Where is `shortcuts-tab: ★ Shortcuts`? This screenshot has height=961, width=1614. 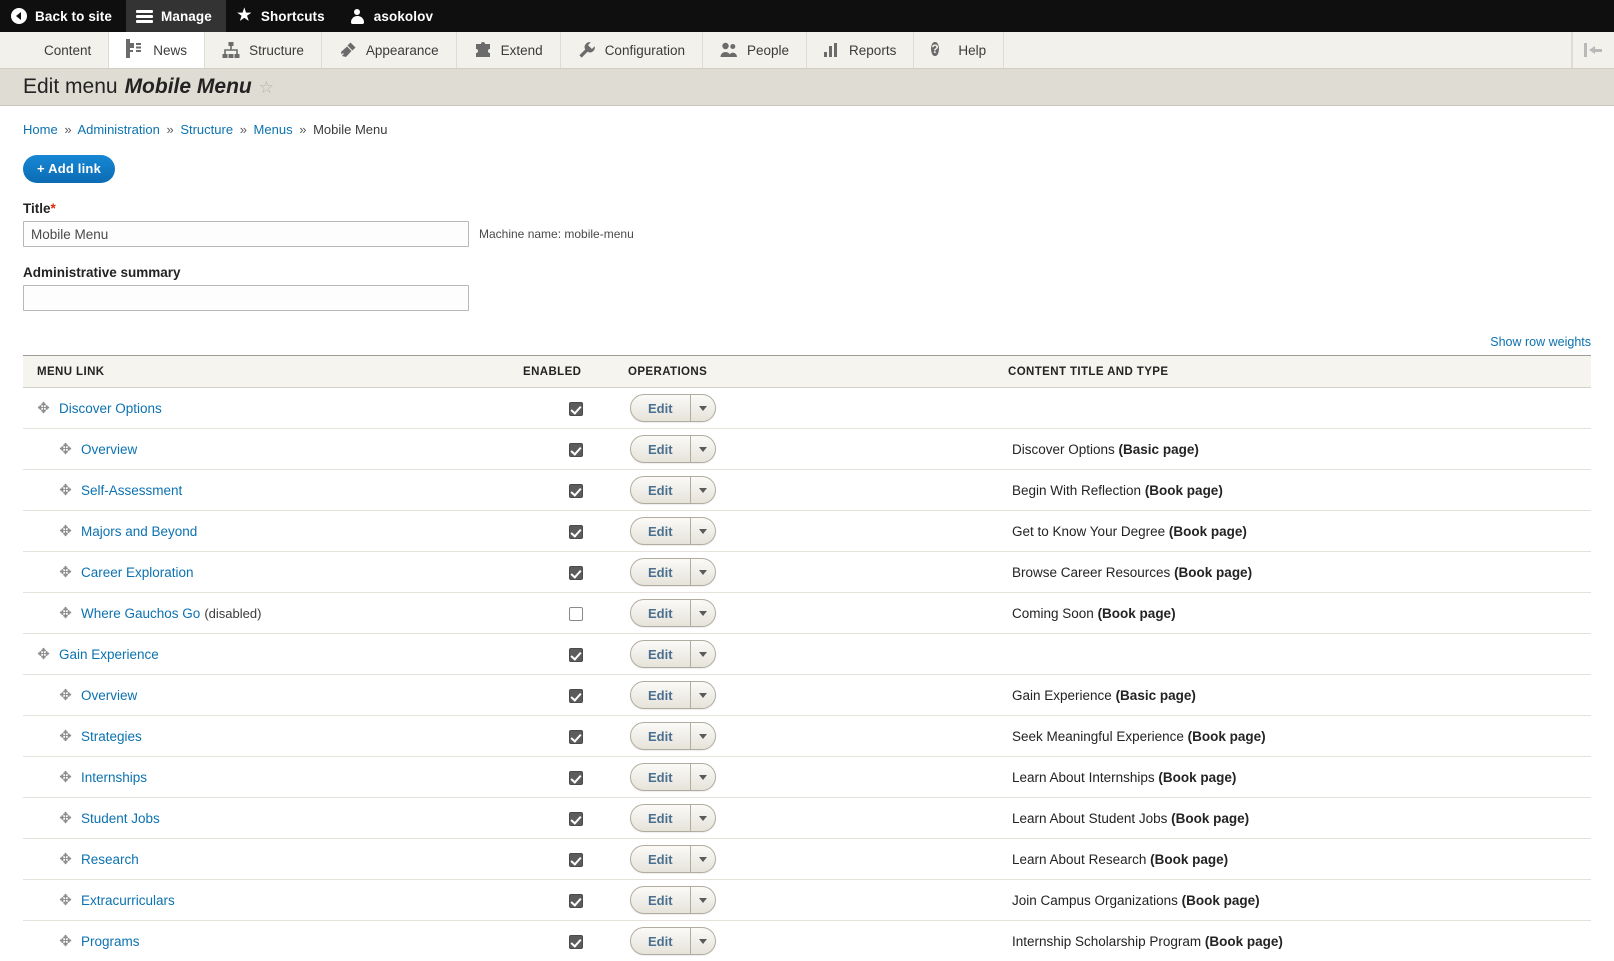
shortcuts-tab: ★ Shortcuts is located at coordinates (282, 16).